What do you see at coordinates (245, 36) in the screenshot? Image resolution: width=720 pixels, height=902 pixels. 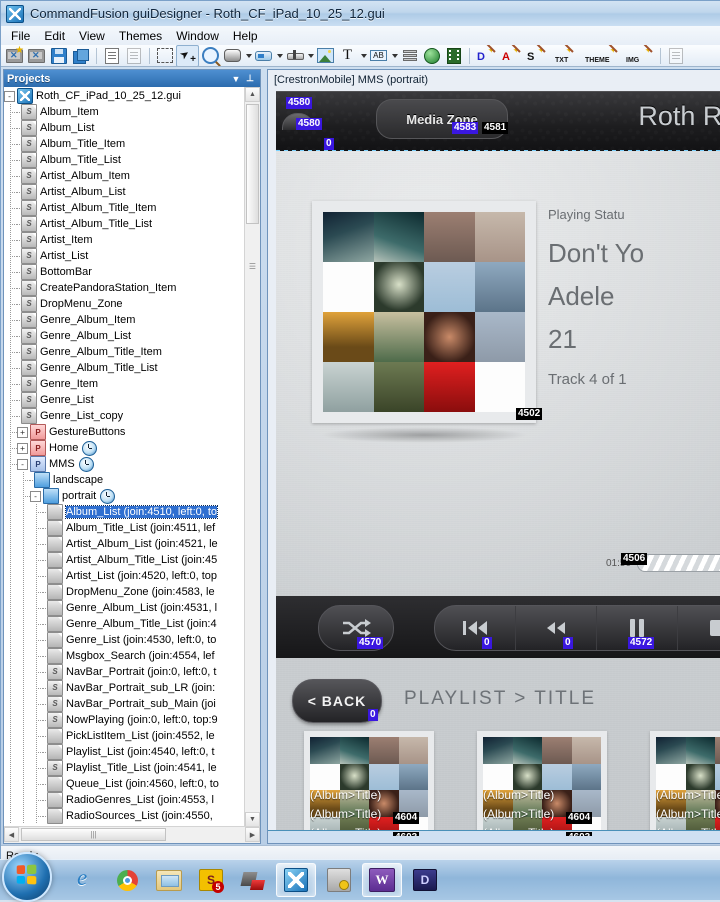 I see `menu-help: Help` at bounding box center [245, 36].